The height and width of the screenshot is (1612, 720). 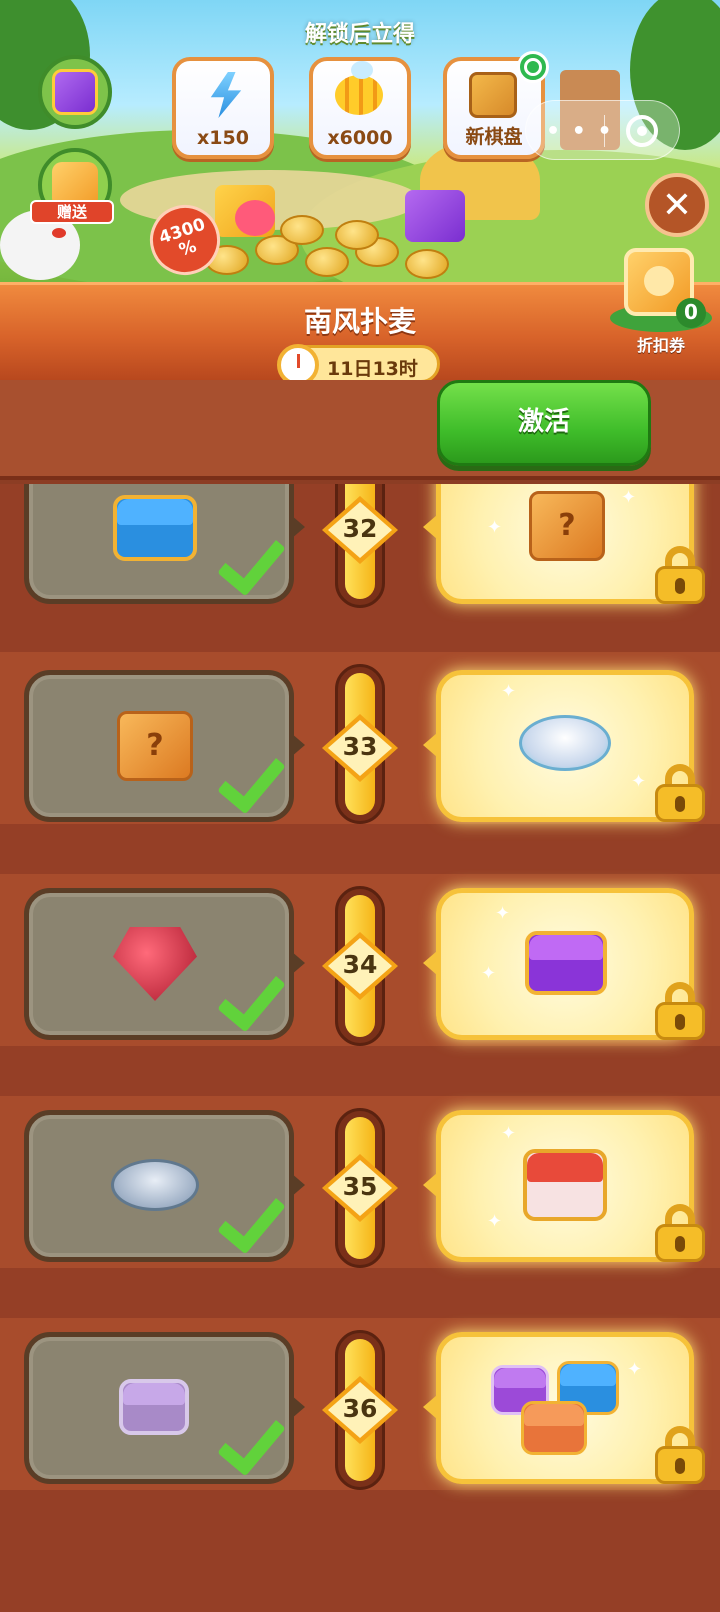 What do you see at coordinates (493, 95) in the screenshot?
I see `board-icon` at bounding box center [493, 95].